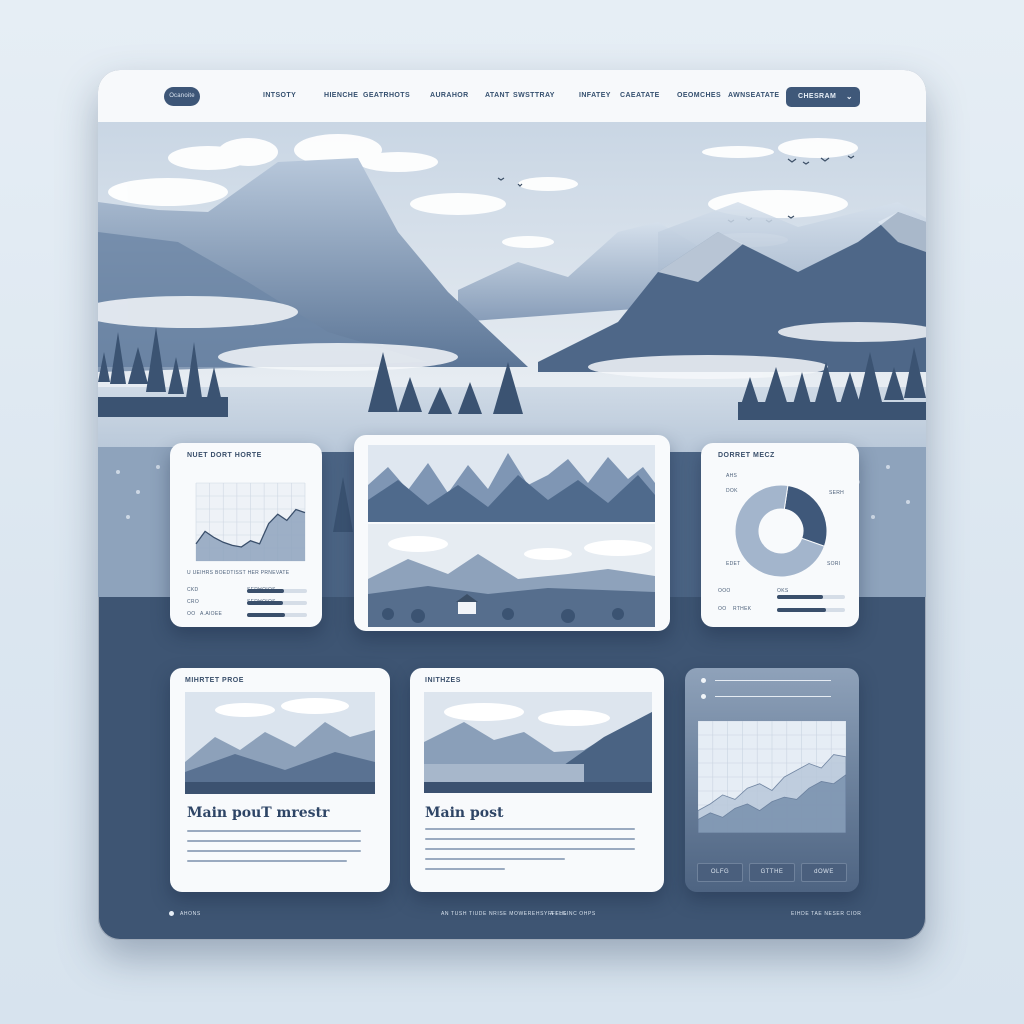  I want to click on search-dropdown-button: CHESRAM ⌄, so click(823, 97).